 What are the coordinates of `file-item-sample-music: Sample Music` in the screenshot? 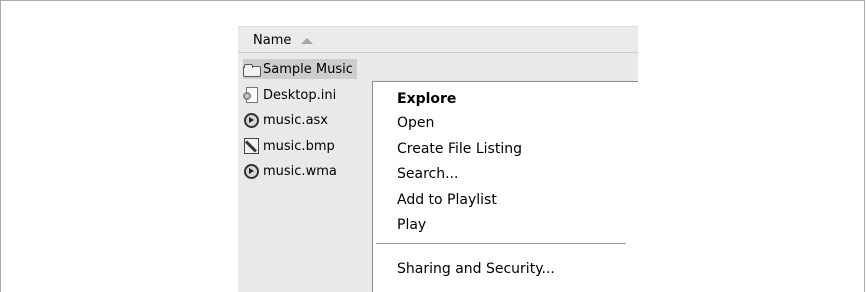 It's located at (300, 69).